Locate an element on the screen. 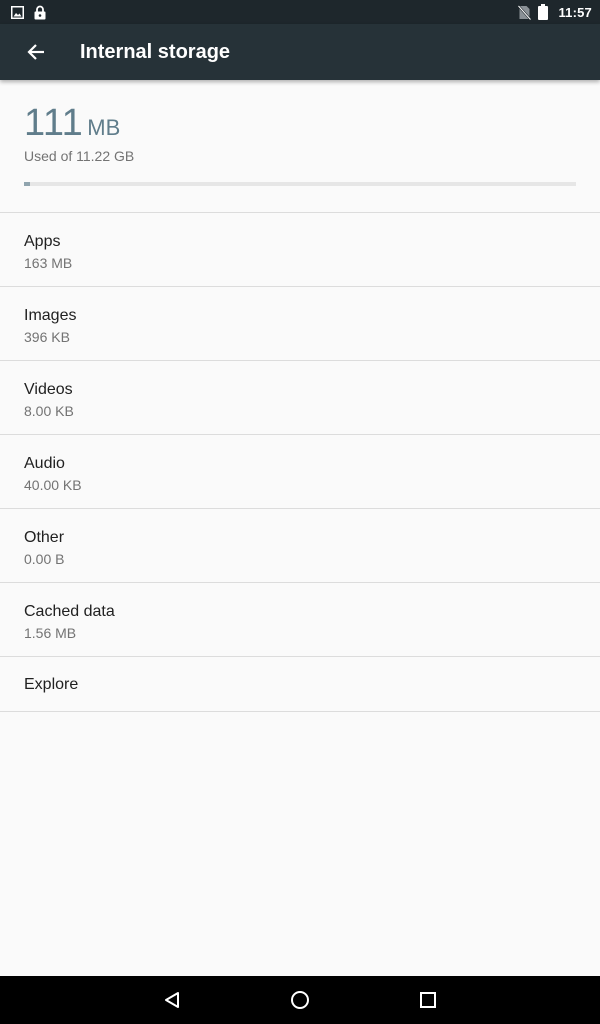 The height and width of the screenshot is (1024, 600). storage-progress-bar is located at coordinates (300, 184).